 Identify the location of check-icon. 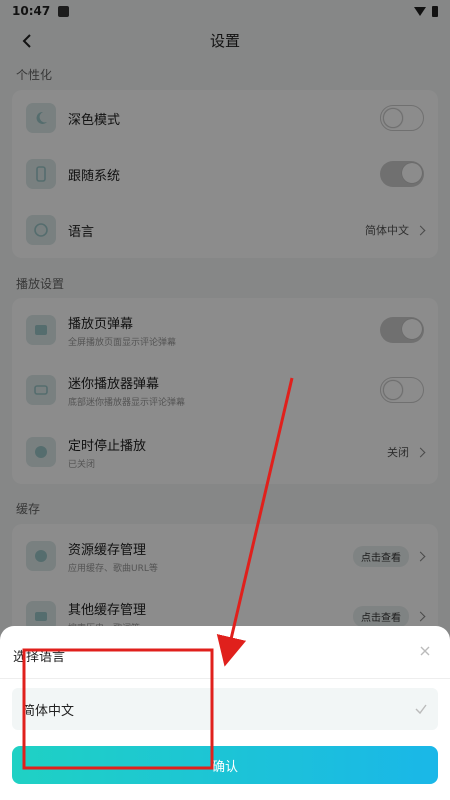
(421, 709).